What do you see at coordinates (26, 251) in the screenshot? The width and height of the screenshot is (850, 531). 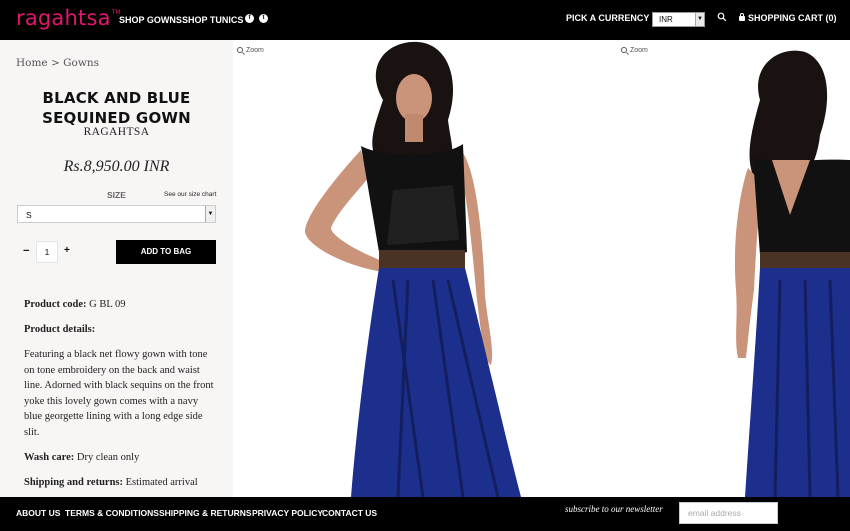 I see `quantity-decrease-button: −` at bounding box center [26, 251].